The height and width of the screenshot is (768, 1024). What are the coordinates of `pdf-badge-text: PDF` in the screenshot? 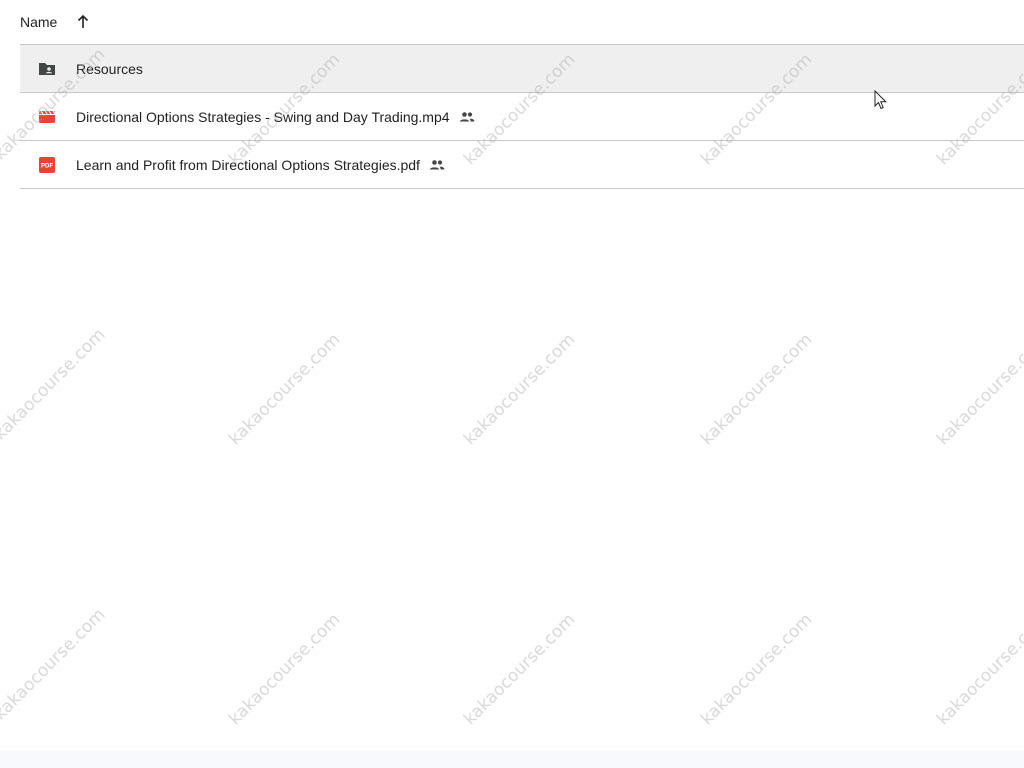 It's located at (47, 166).